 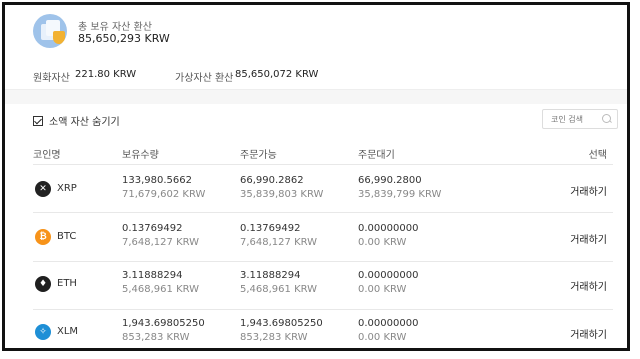 I want to click on holding-amount: 0.13769492, so click(x=152, y=228).